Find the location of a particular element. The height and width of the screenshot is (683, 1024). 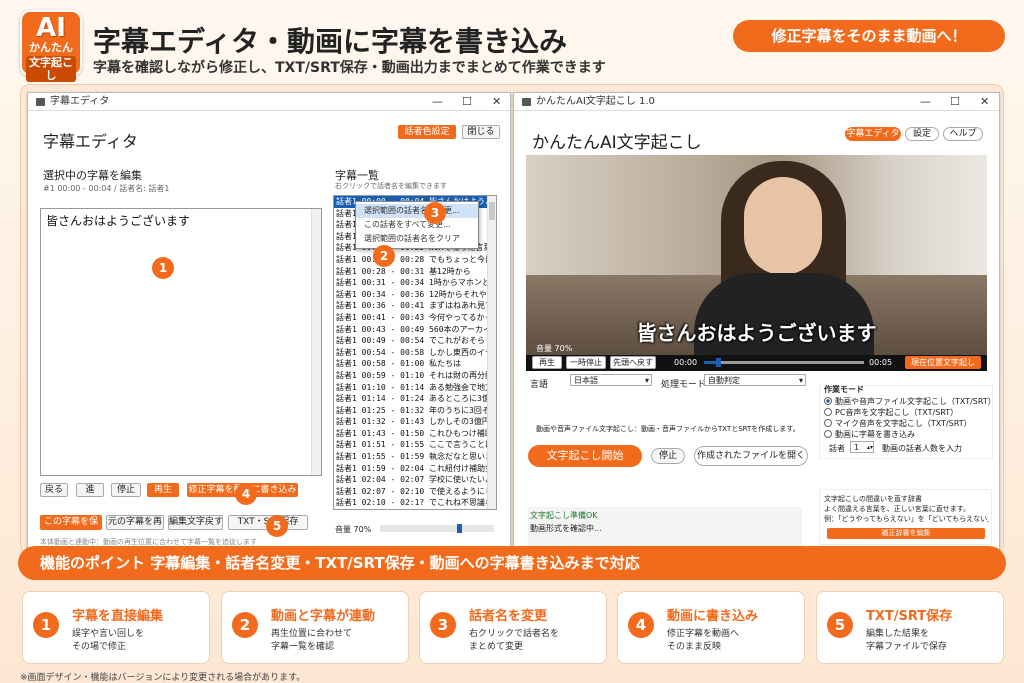

start-transcribe-button: 文字起こし開始 is located at coordinates (585, 456).